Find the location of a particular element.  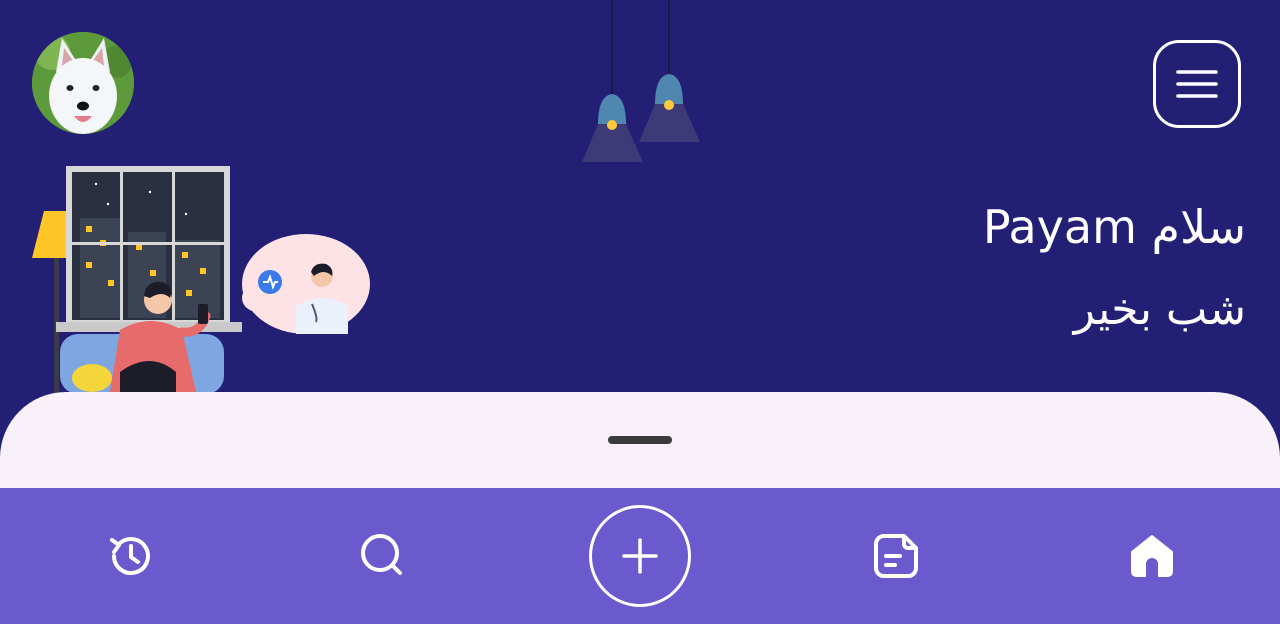

search-icon is located at coordinates (381, 554).